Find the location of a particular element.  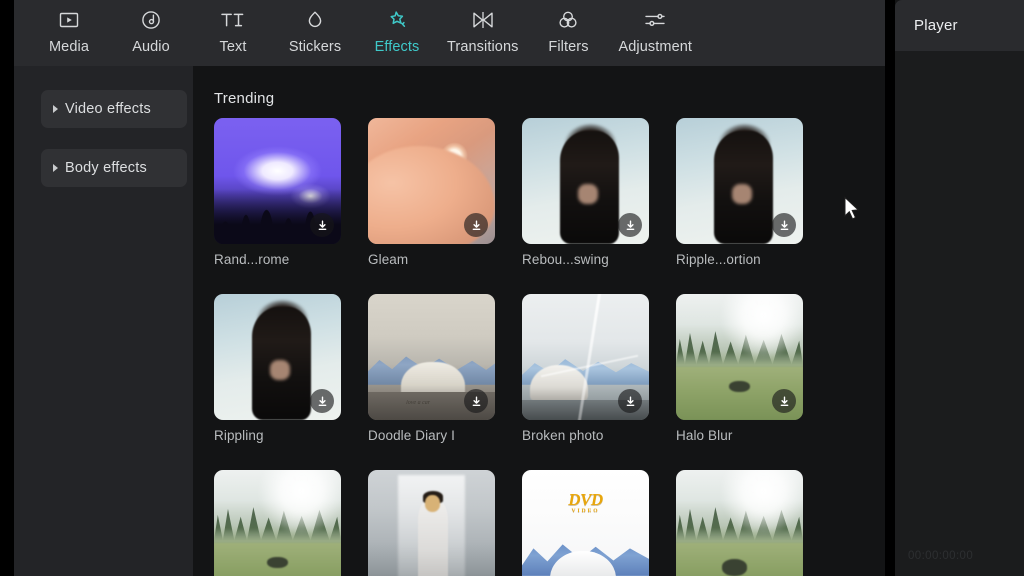

stickers-icon is located at coordinates (315, 20).